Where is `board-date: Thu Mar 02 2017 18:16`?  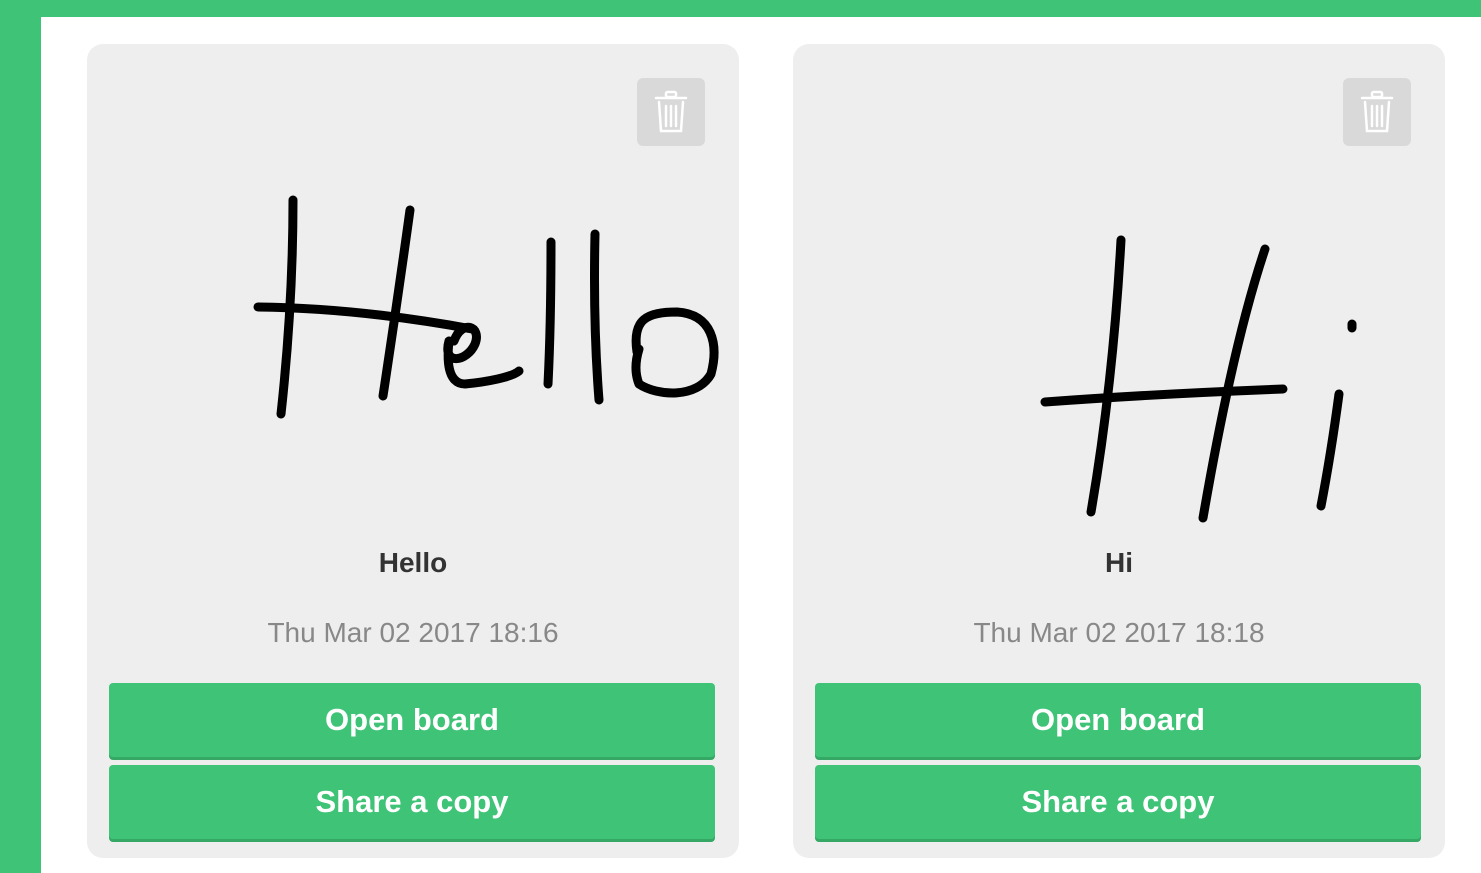 board-date: Thu Mar 02 2017 18:16 is located at coordinates (413, 632).